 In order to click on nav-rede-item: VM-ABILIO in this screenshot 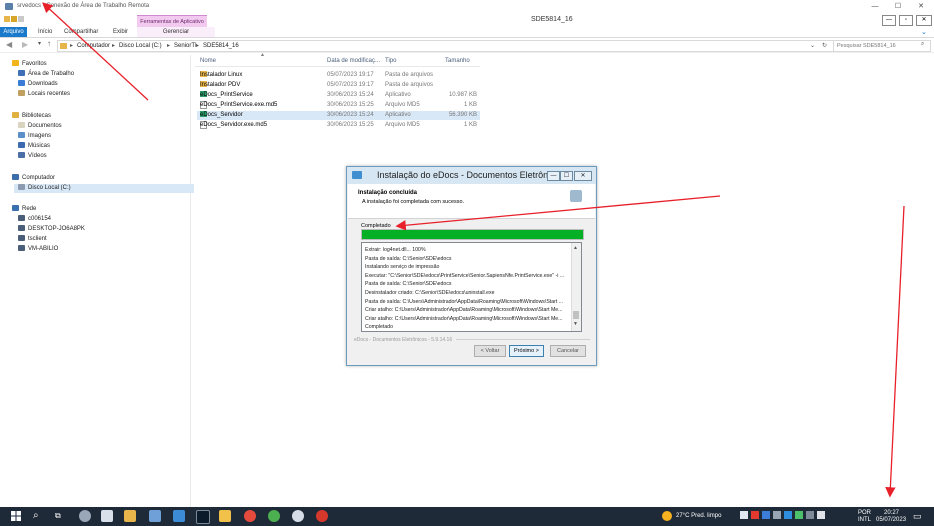, I will do `click(38, 249)`.